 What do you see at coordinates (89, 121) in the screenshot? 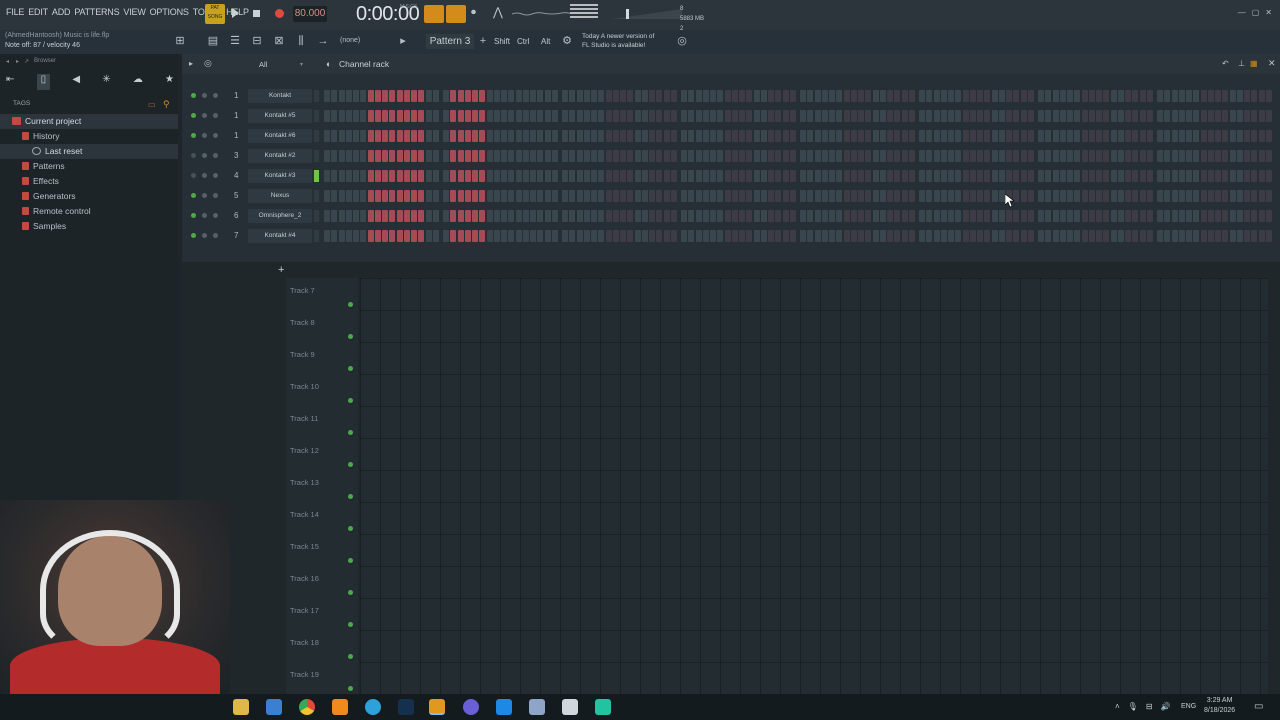
I see `tree-item-current-project: Current project` at bounding box center [89, 121].